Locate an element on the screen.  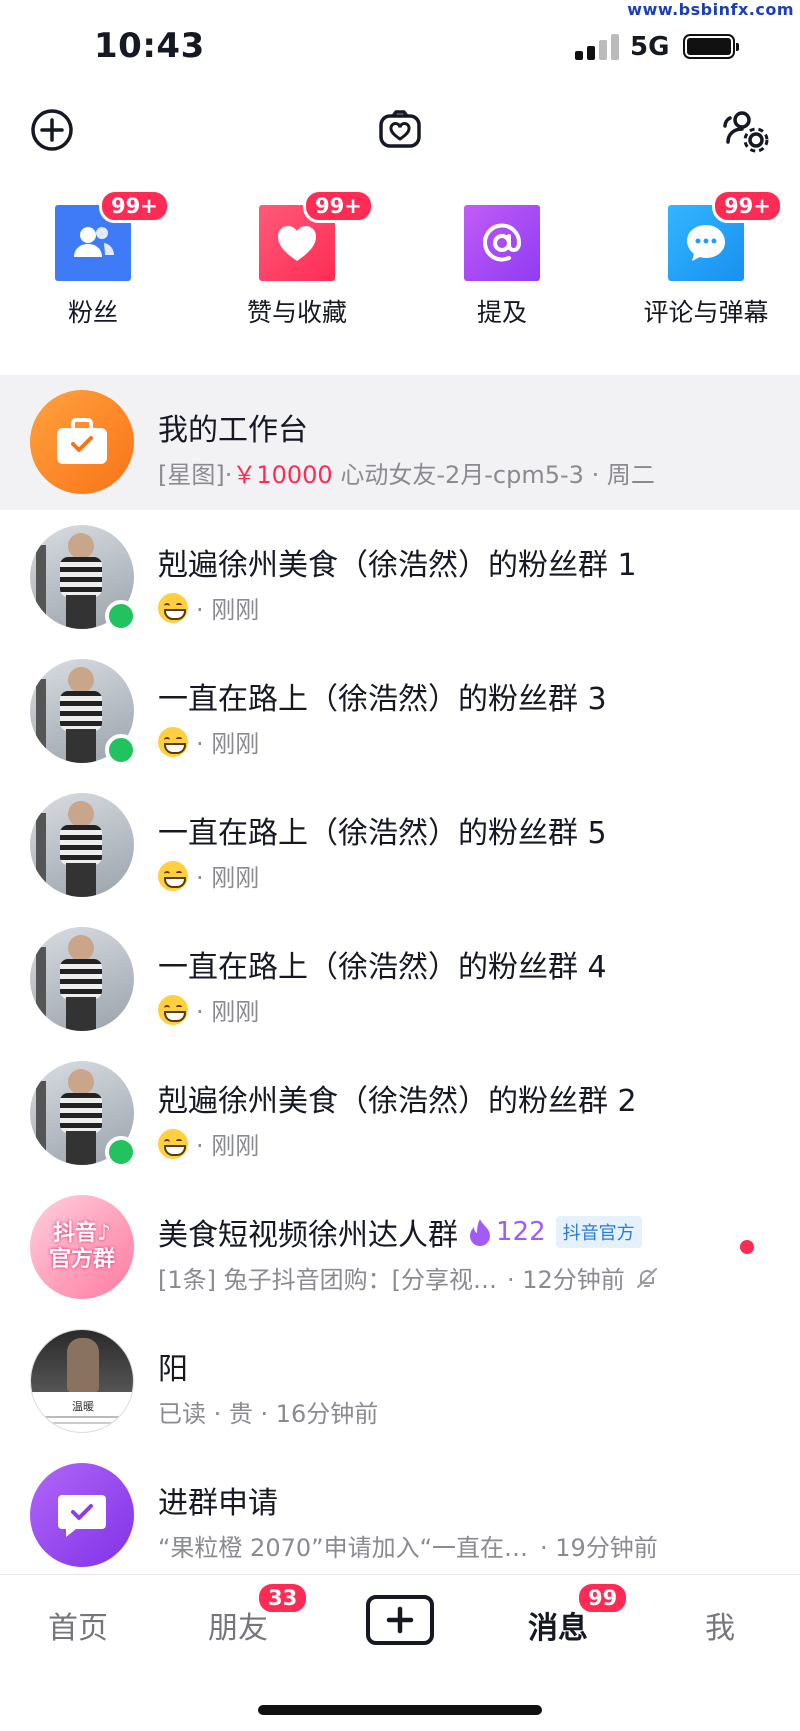
badge-likes: 99+ is located at coordinates (338, 206).